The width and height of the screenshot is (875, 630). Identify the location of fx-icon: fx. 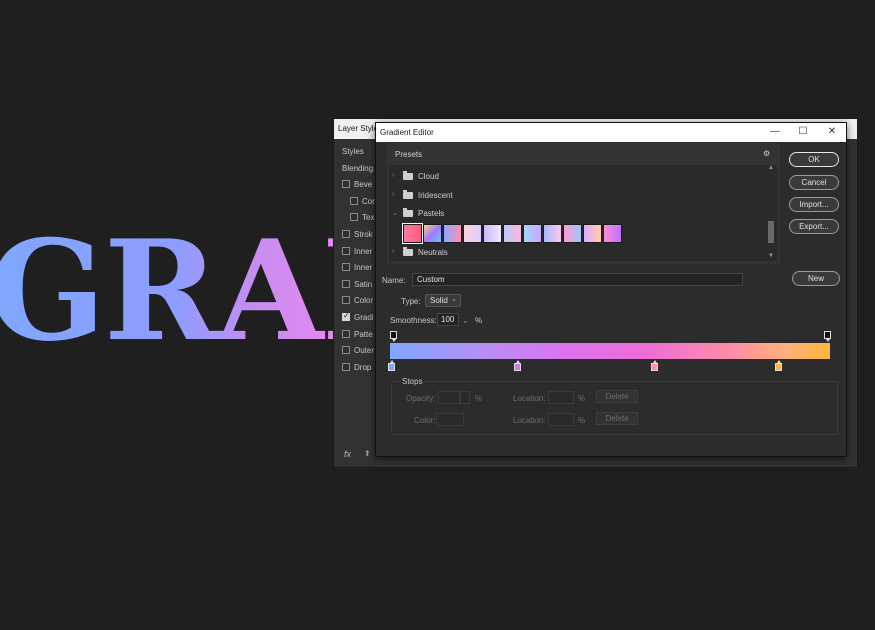
(347, 454).